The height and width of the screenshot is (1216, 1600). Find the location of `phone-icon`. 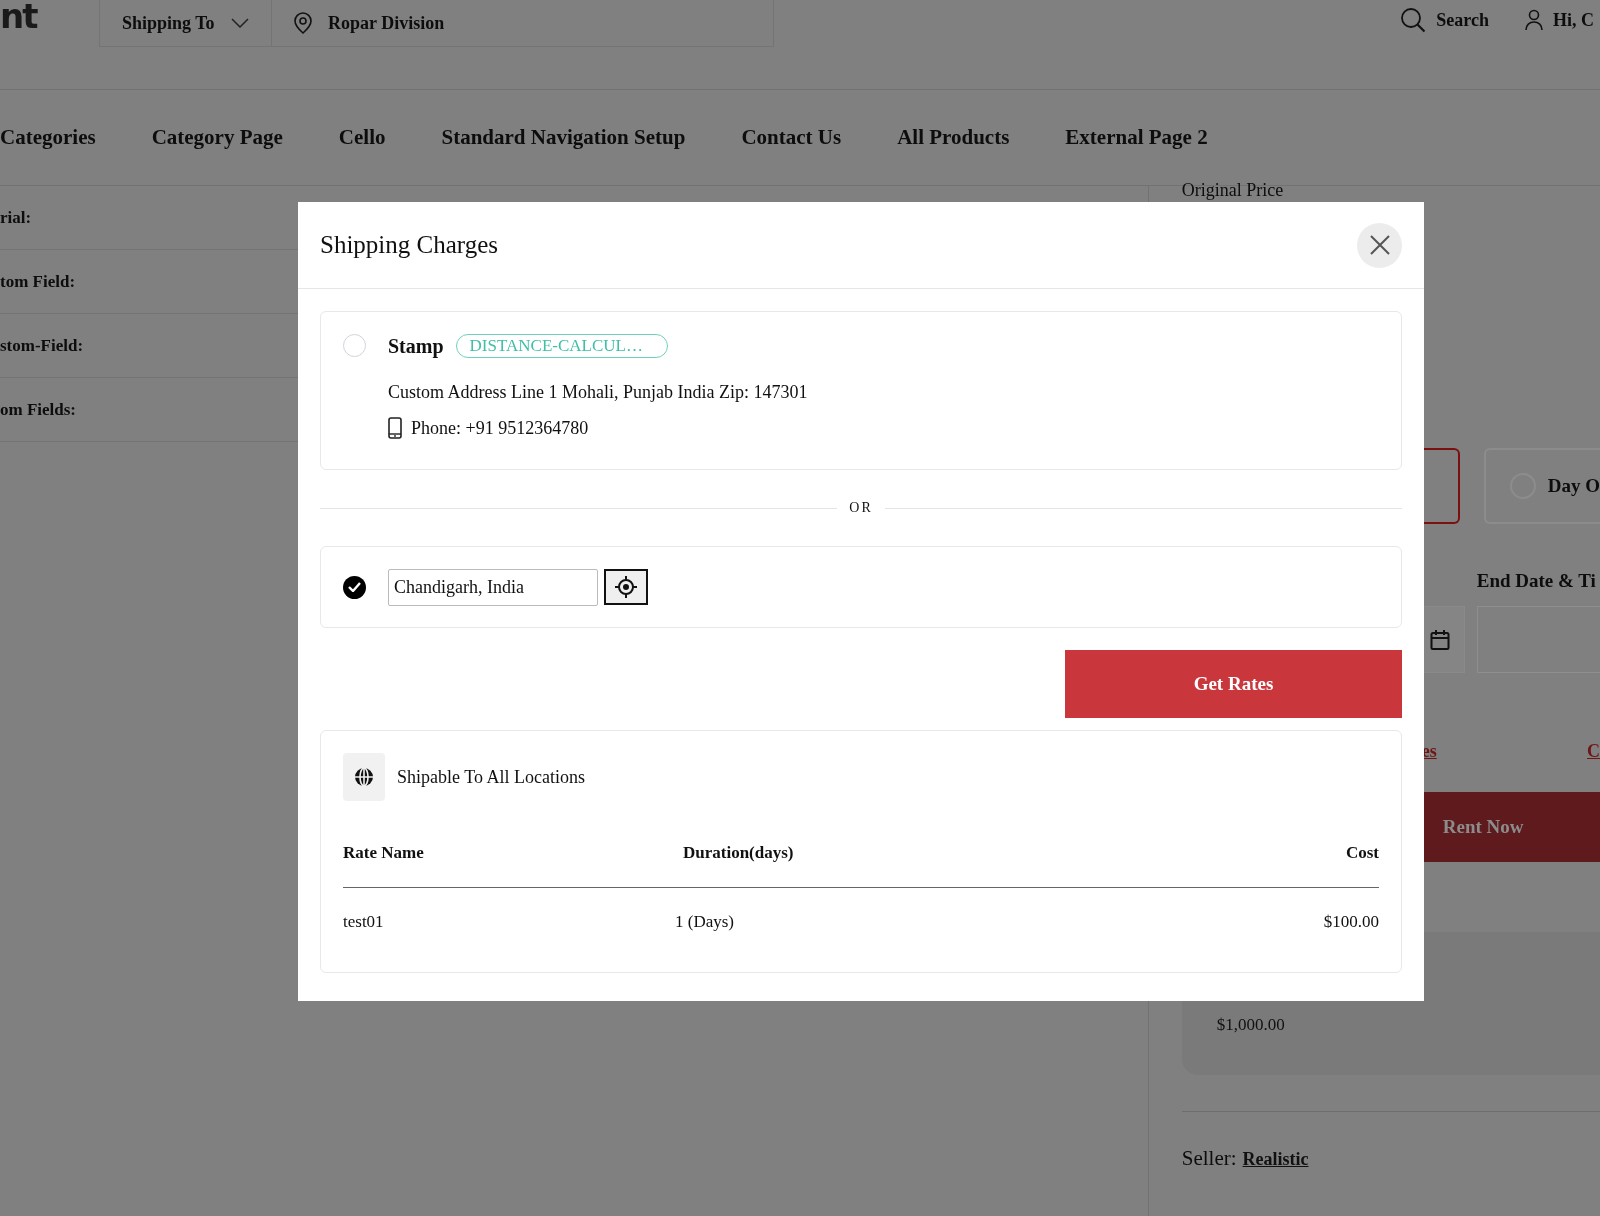

phone-icon is located at coordinates (395, 428).